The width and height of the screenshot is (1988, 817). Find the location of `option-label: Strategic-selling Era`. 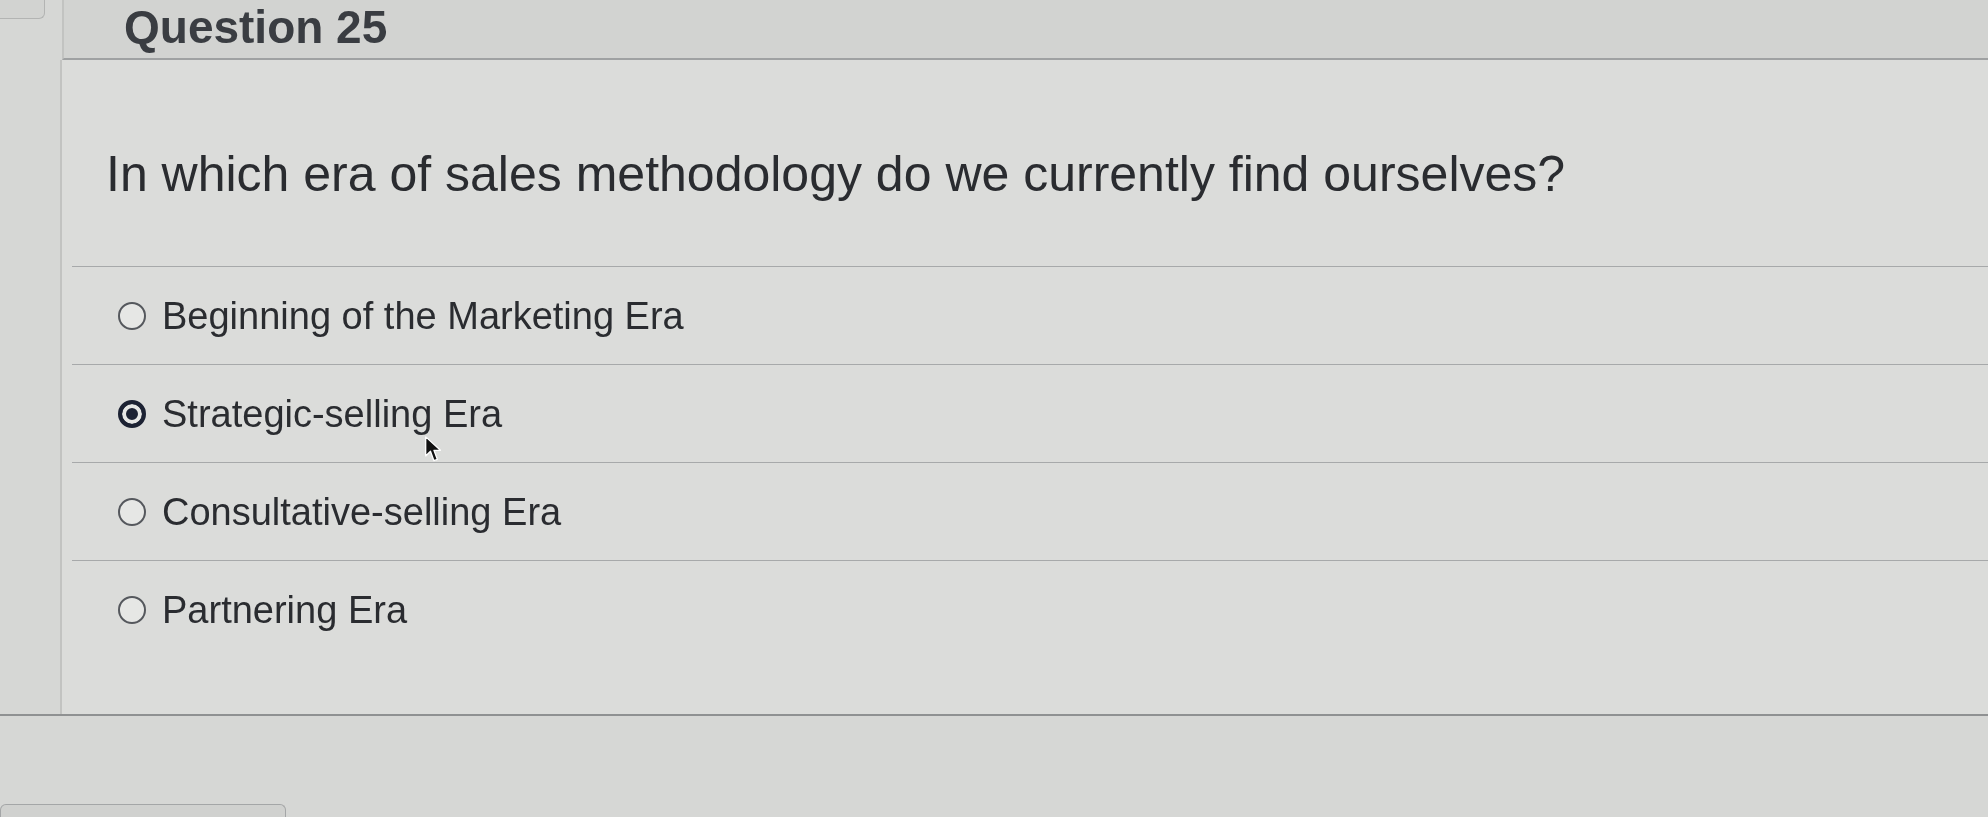

option-label: Strategic-selling Era is located at coordinates (332, 413).